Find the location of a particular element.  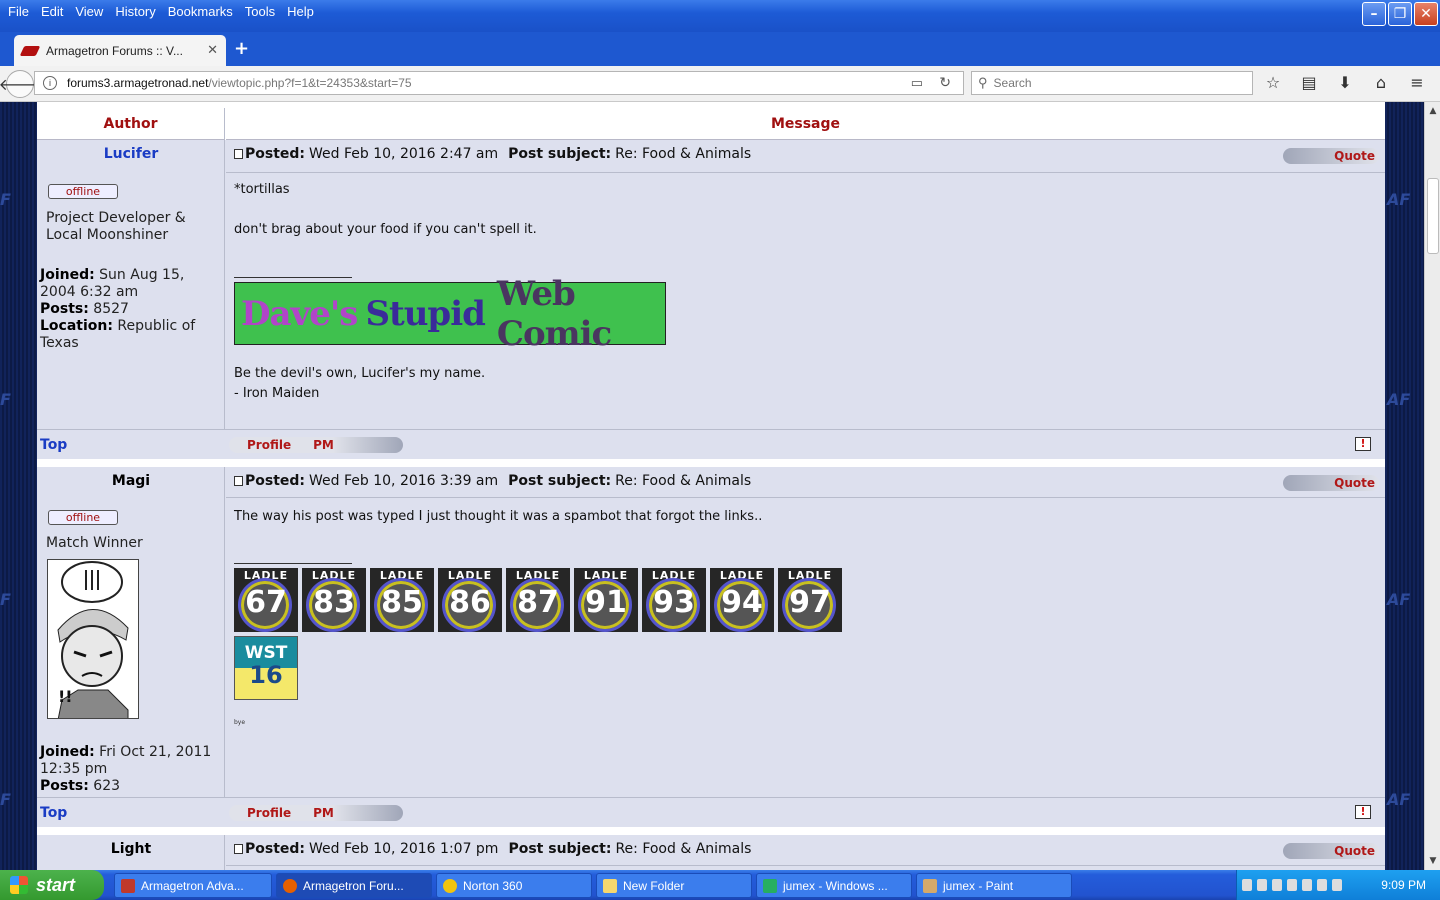

signature-divider is located at coordinates (293, 563).